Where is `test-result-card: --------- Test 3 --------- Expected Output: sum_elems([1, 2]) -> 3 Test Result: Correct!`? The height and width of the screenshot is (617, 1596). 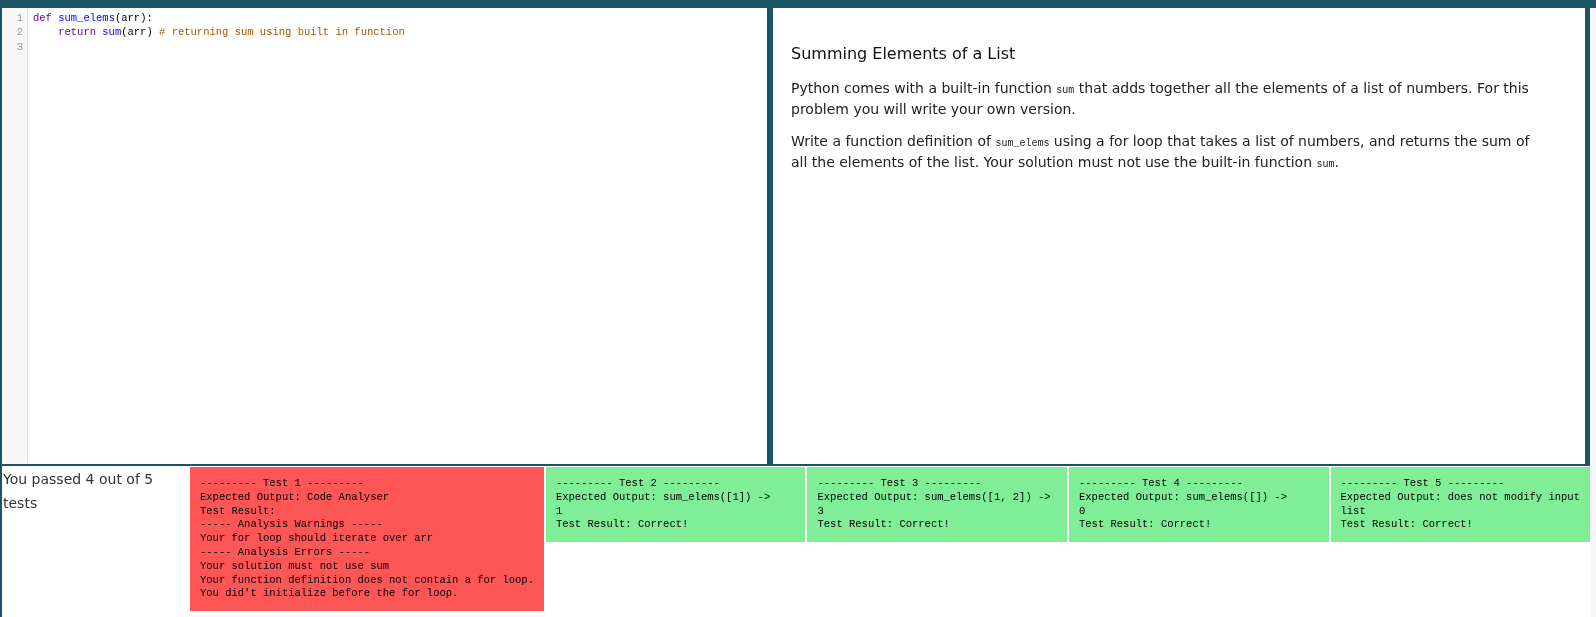 test-result-card: --------- Test 3 --------- Expected Output: sum_elems([1, 2]) -> 3 Test Result: Correct! is located at coordinates (937, 505).